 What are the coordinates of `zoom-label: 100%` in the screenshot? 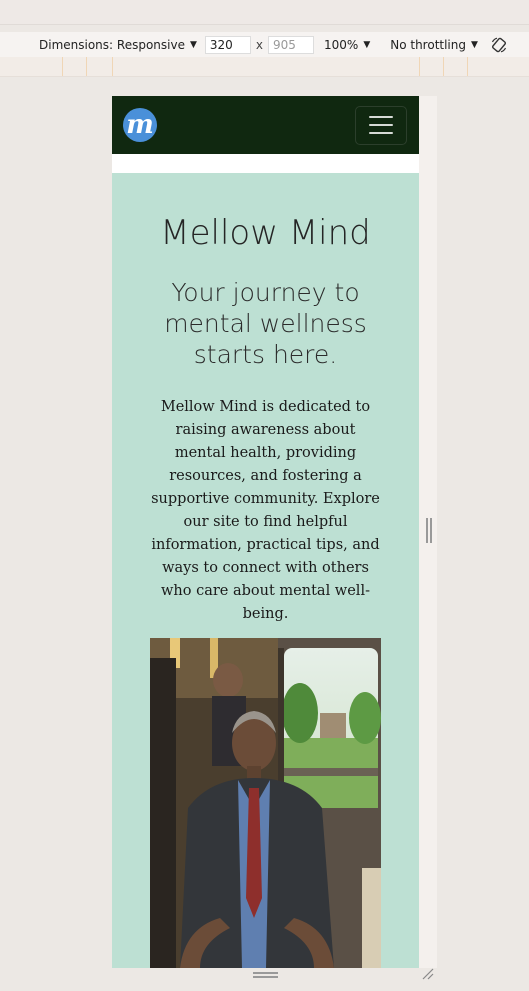 It's located at (341, 44).